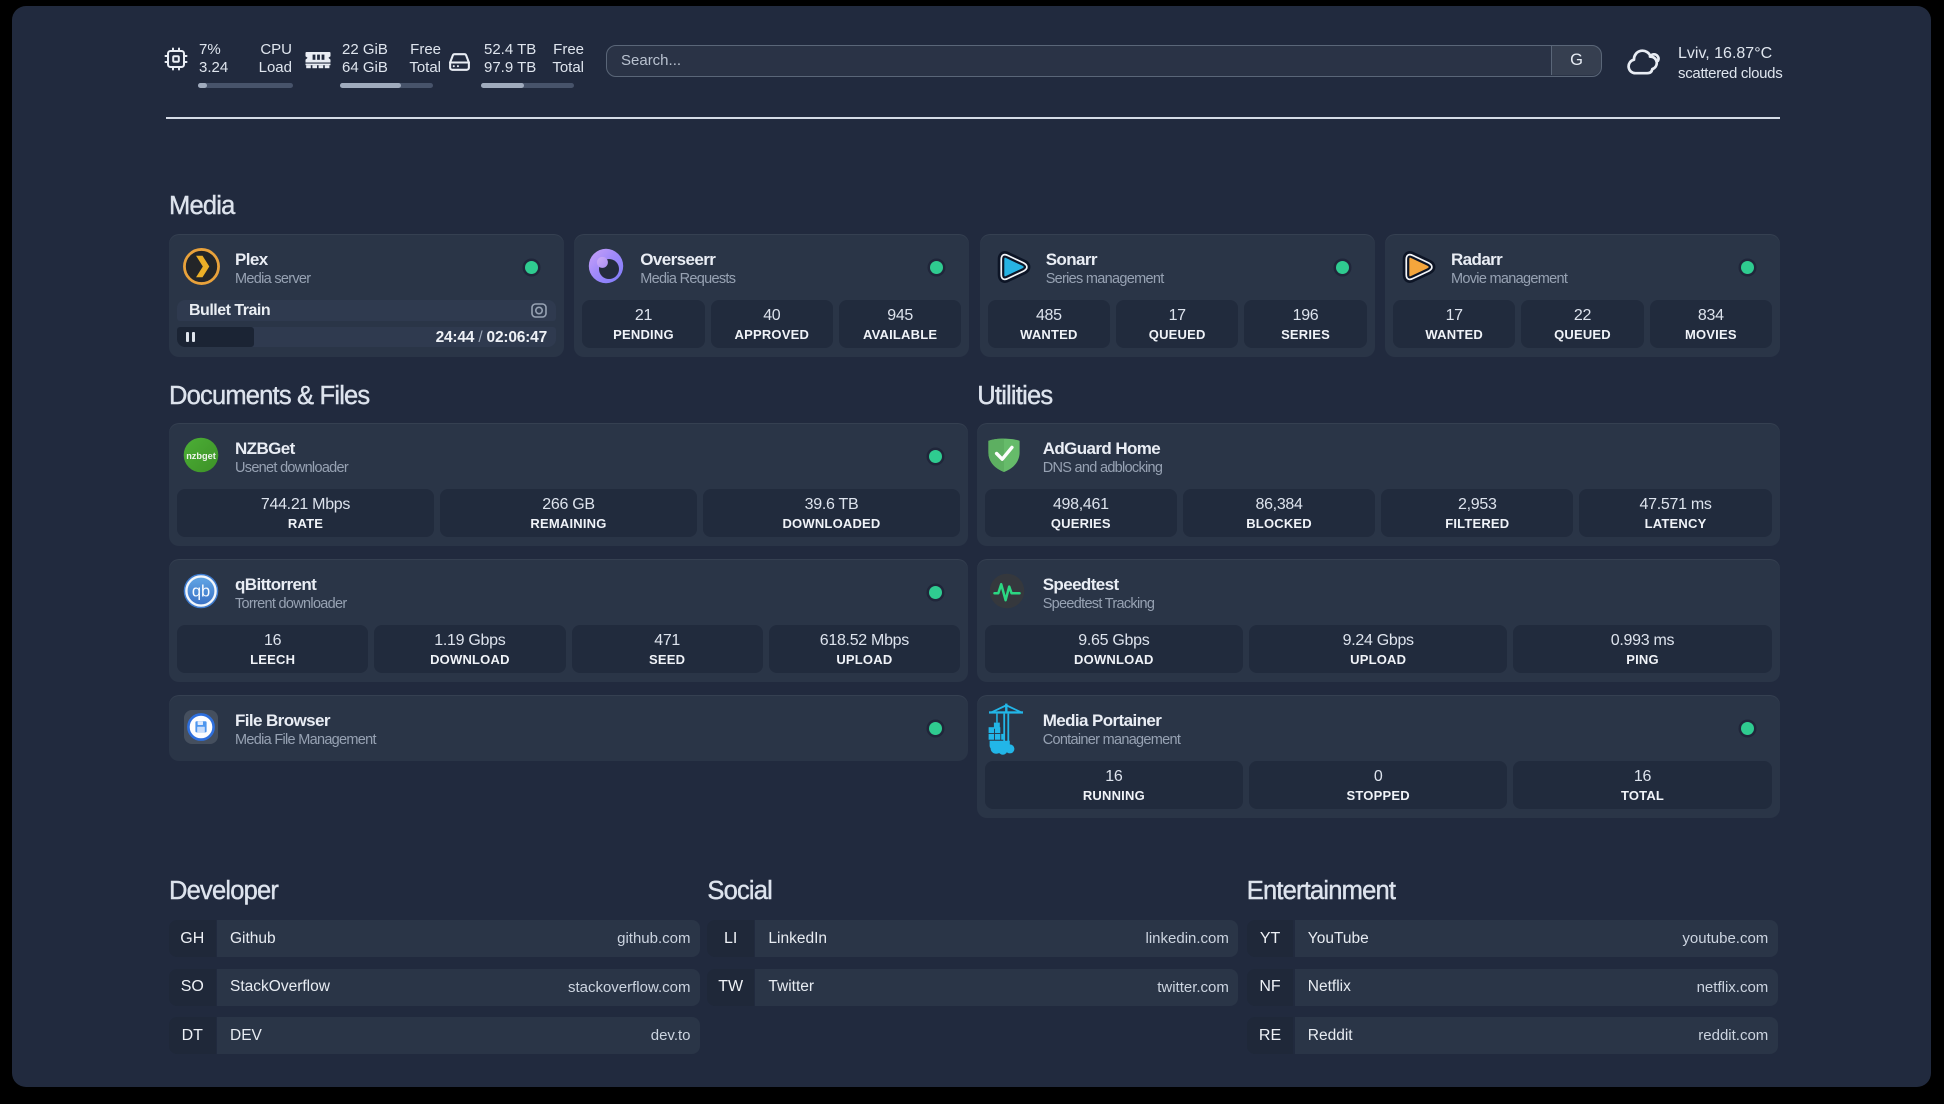 This screenshot has height=1104, width=1944. What do you see at coordinates (201, 456) in the screenshot?
I see `svg-text: nzbget` at bounding box center [201, 456].